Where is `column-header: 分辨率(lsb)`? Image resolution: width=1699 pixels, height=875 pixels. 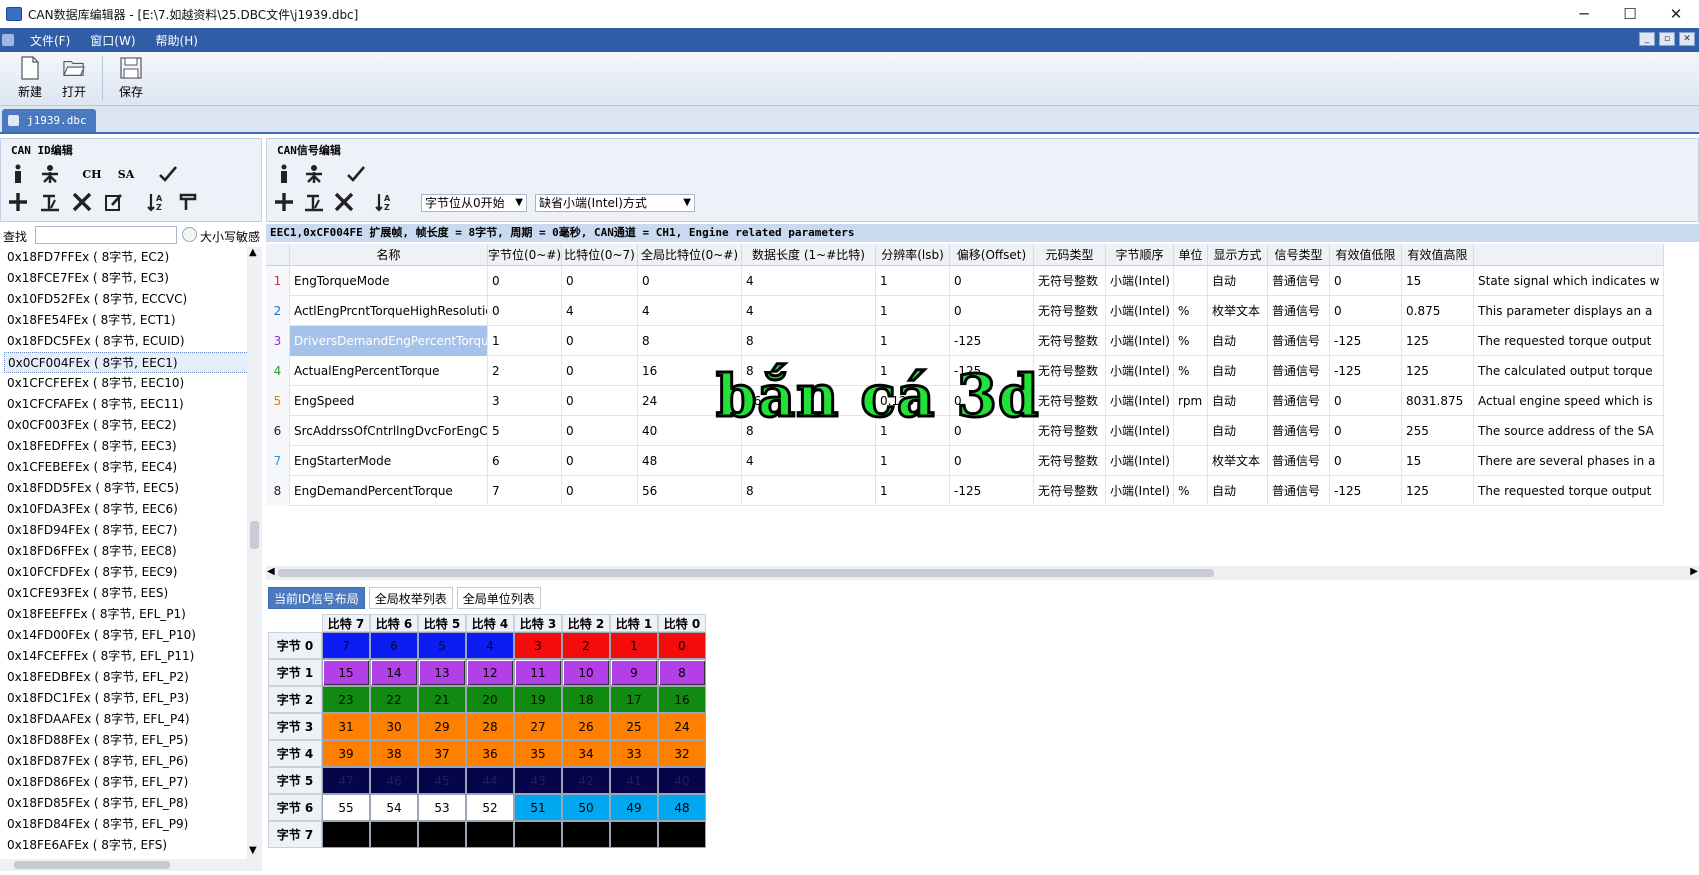
column-header: 分辨率(lsb) is located at coordinates (913, 255).